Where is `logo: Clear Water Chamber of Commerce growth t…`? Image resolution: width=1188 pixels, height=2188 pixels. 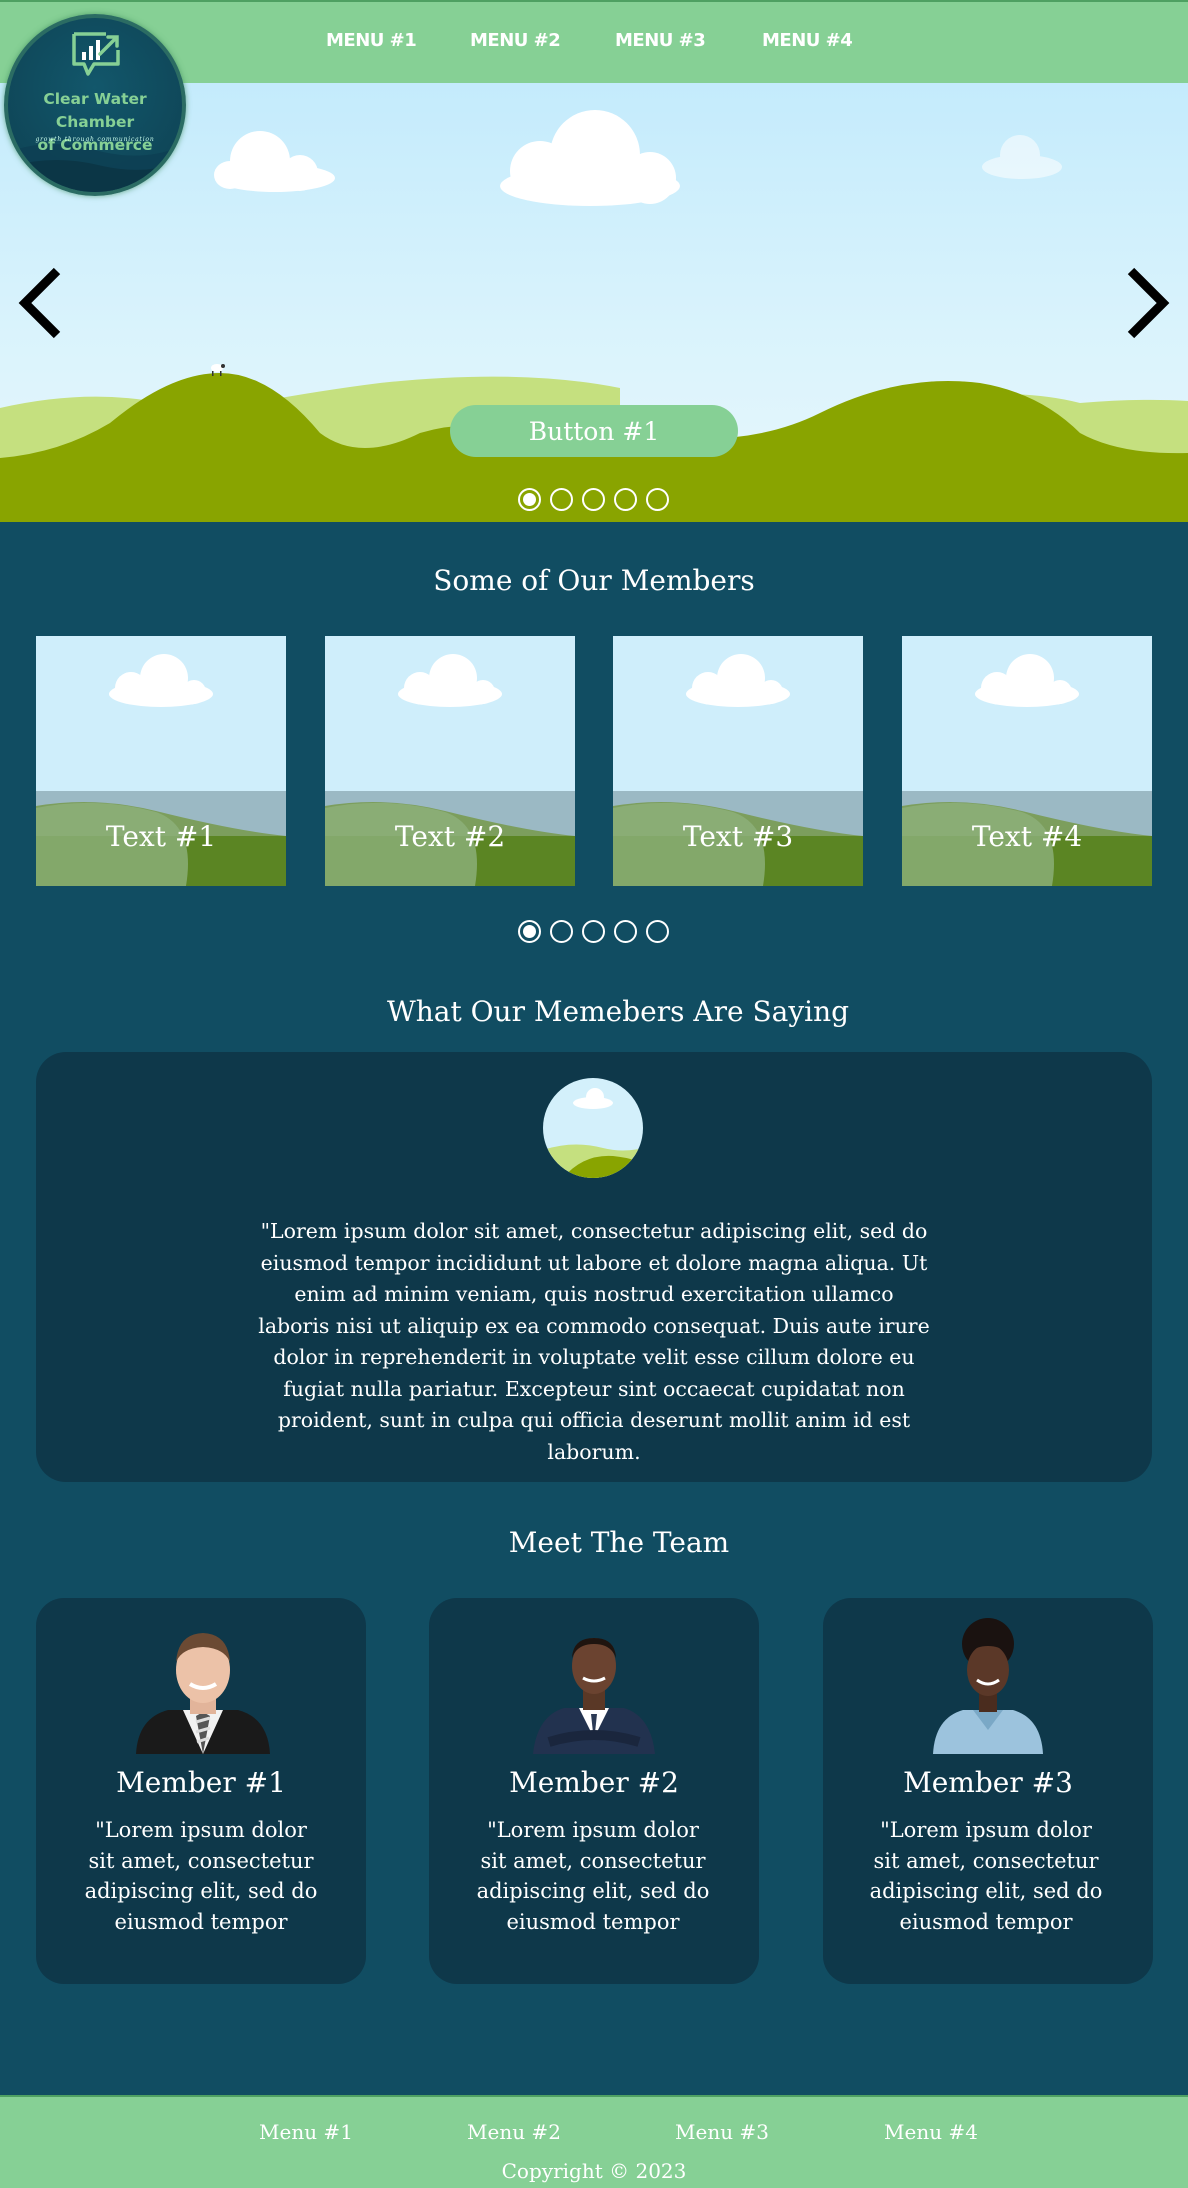 logo: Clear Water Chamber of Commerce growth t… is located at coordinates (95, 105).